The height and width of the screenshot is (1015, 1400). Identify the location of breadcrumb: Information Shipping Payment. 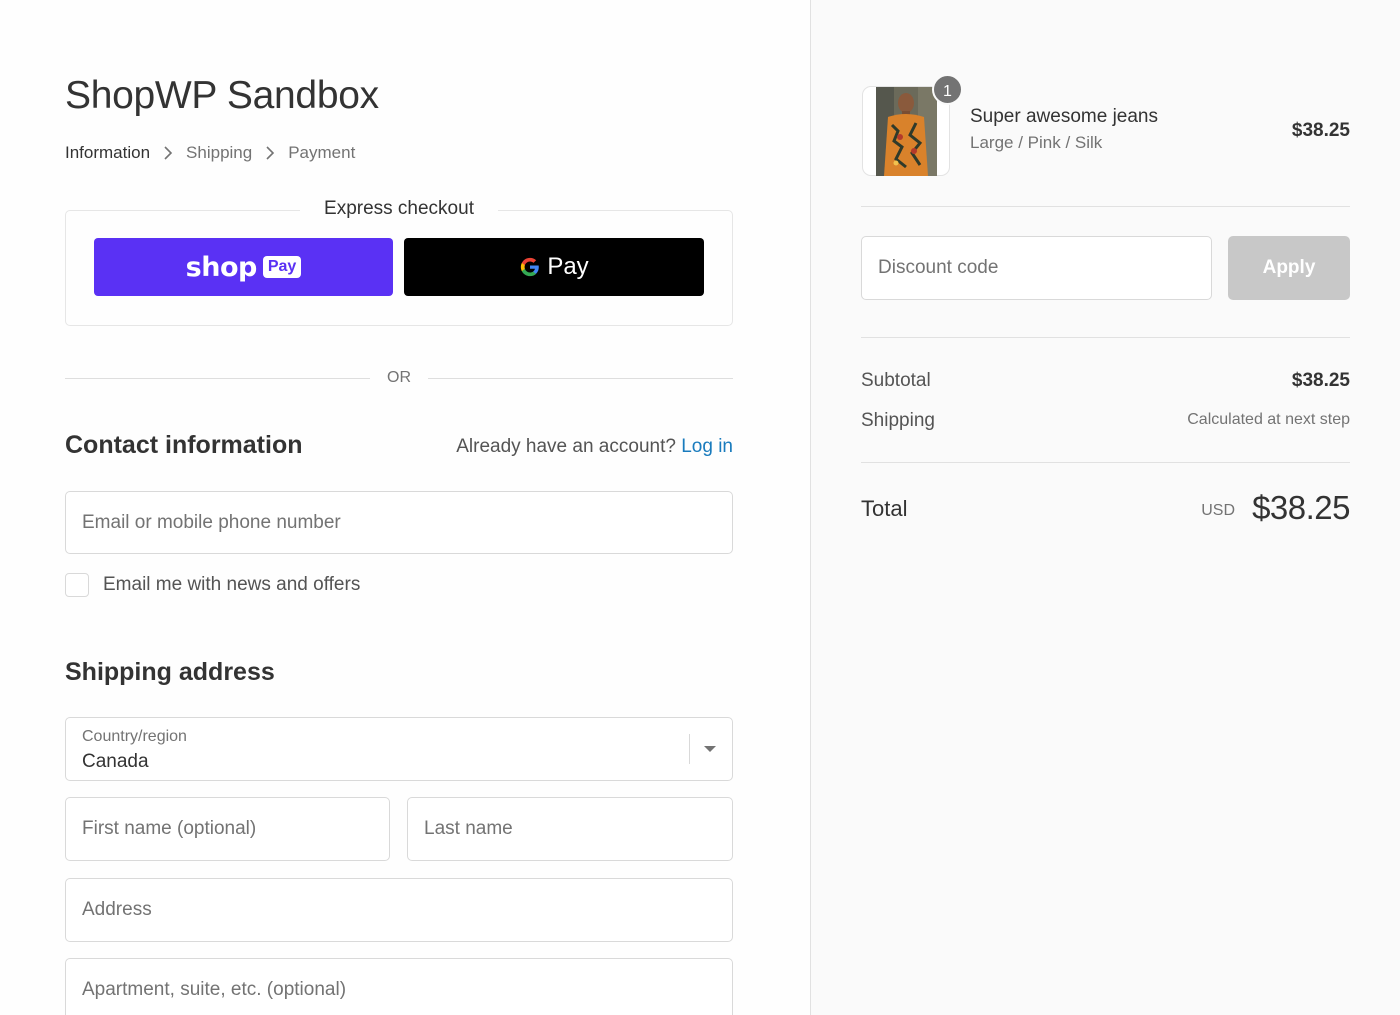
(210, 153).